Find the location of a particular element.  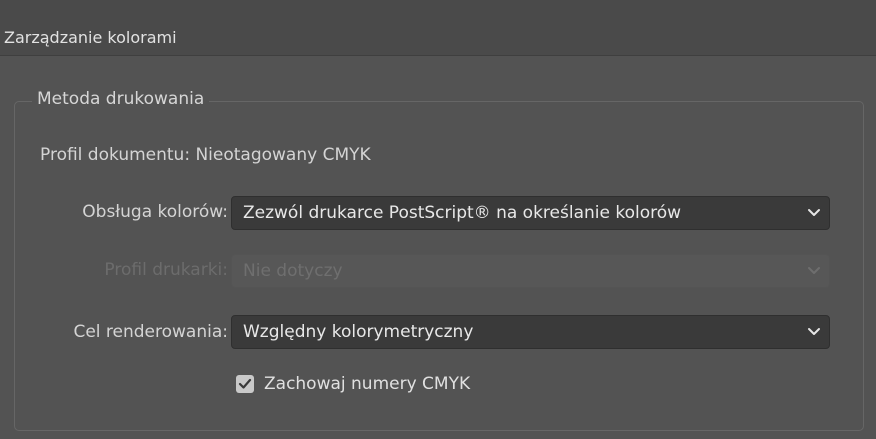

printer-profile-label: Profil drukarki: is located at coordinates (166, 270).